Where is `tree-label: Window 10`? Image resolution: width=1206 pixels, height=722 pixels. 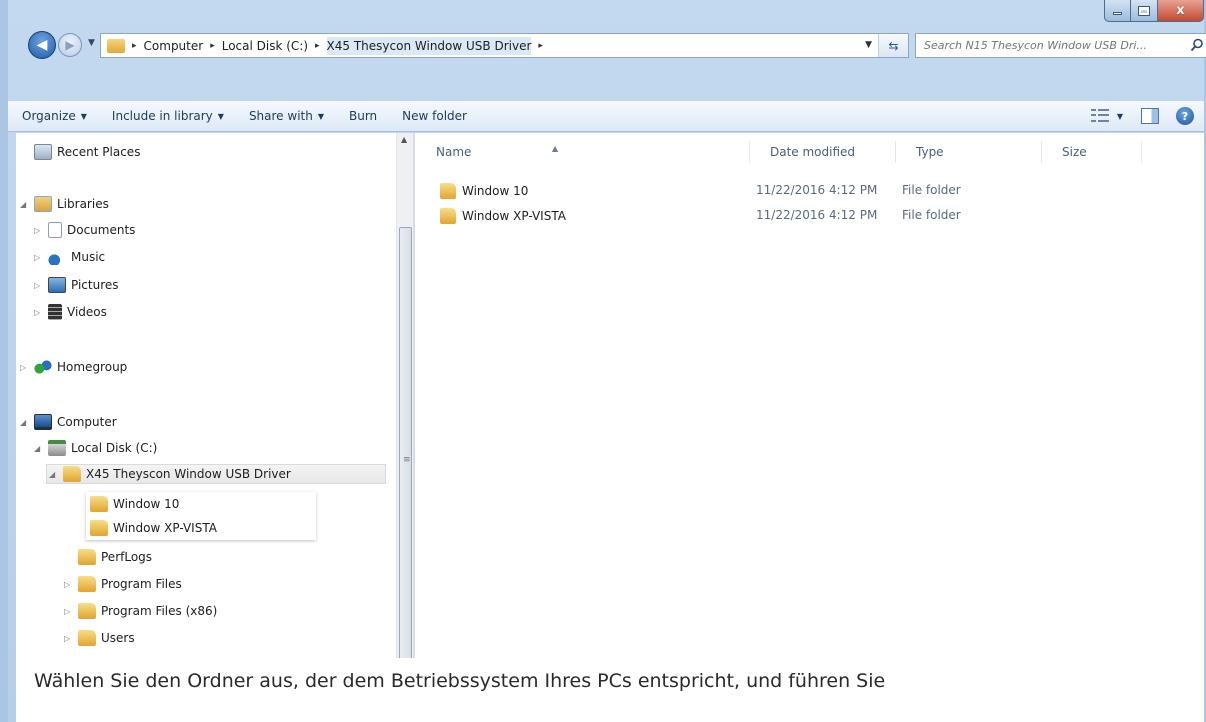
tree-label: Window 10 is located at coordinates (146, 504).